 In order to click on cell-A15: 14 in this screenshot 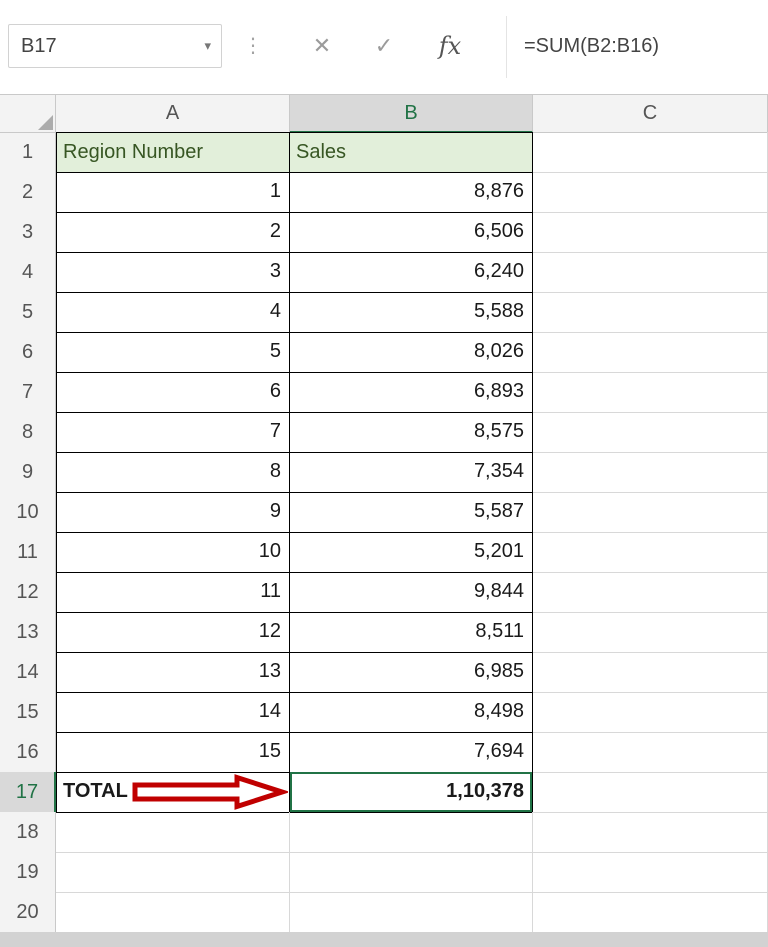, I will do `click(173, 712)`.